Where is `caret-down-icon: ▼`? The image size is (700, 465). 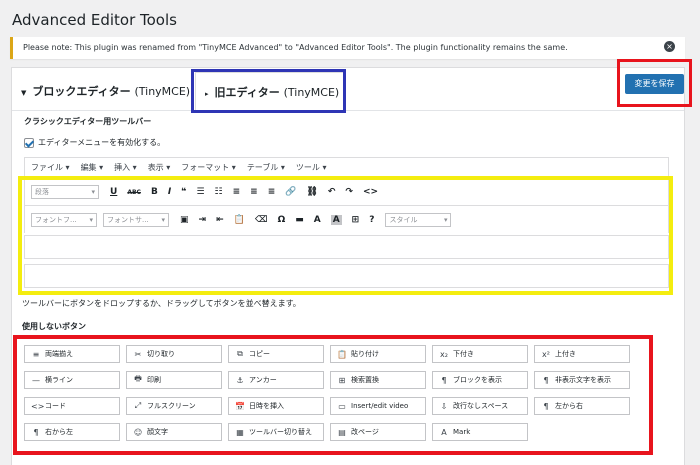
caret-down-icon: ▼ is located at coordinates (24, 93).